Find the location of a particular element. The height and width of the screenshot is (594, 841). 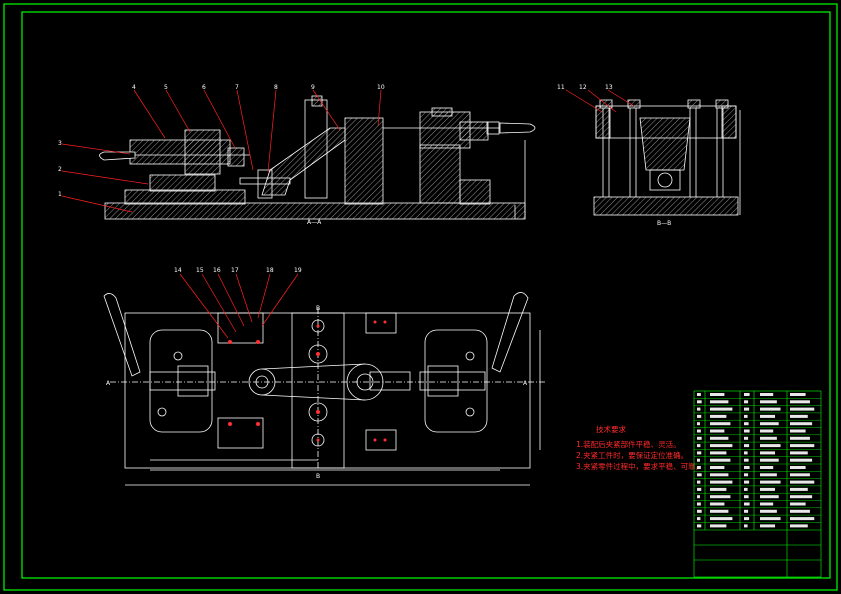

callout-12: 12 is located at coordinates (583, 87).